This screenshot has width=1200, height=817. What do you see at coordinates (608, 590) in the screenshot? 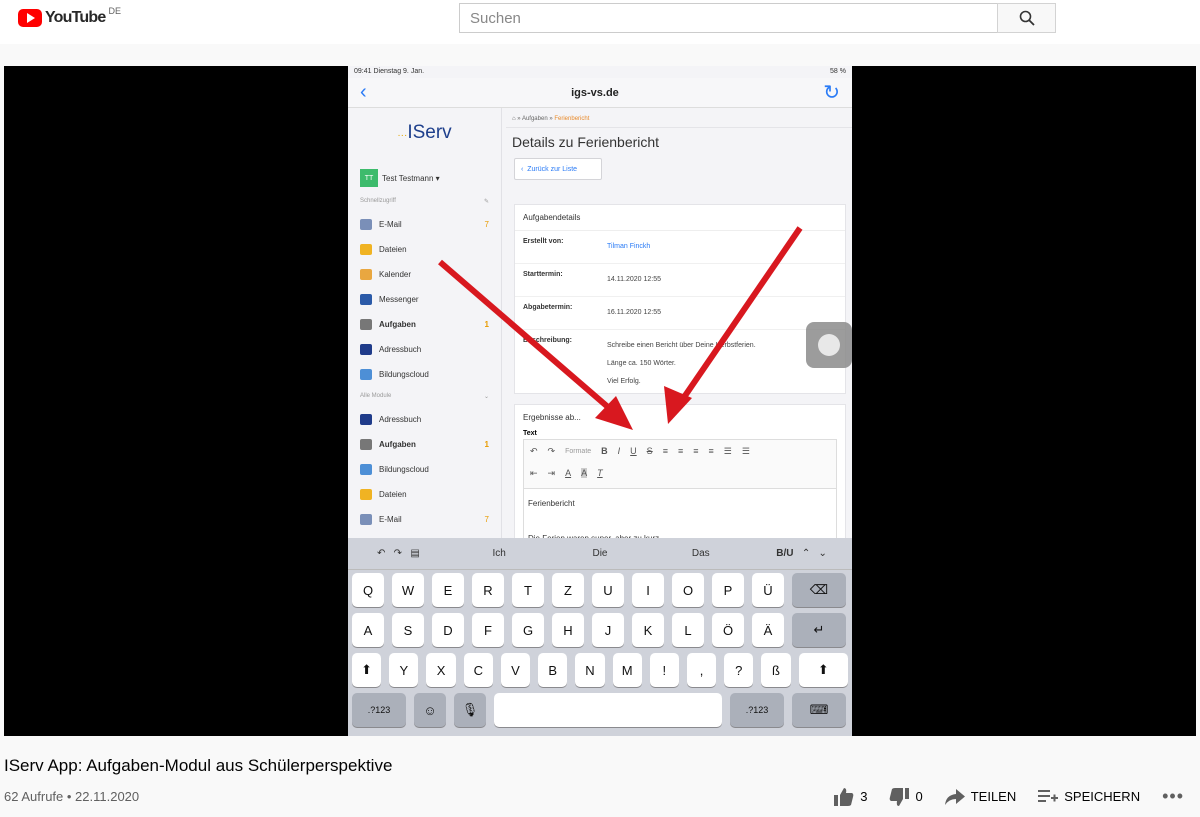
I see `key-u: U` at bounding box center [608, 590].